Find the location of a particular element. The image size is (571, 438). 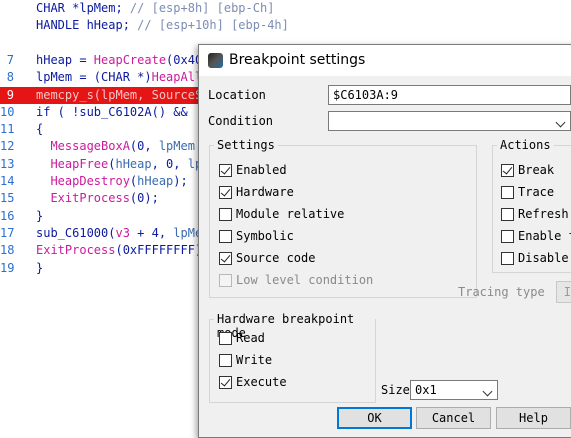

code-text: ExitProcess(0xFFFFFFFF) is located at coordinates (119, 250).